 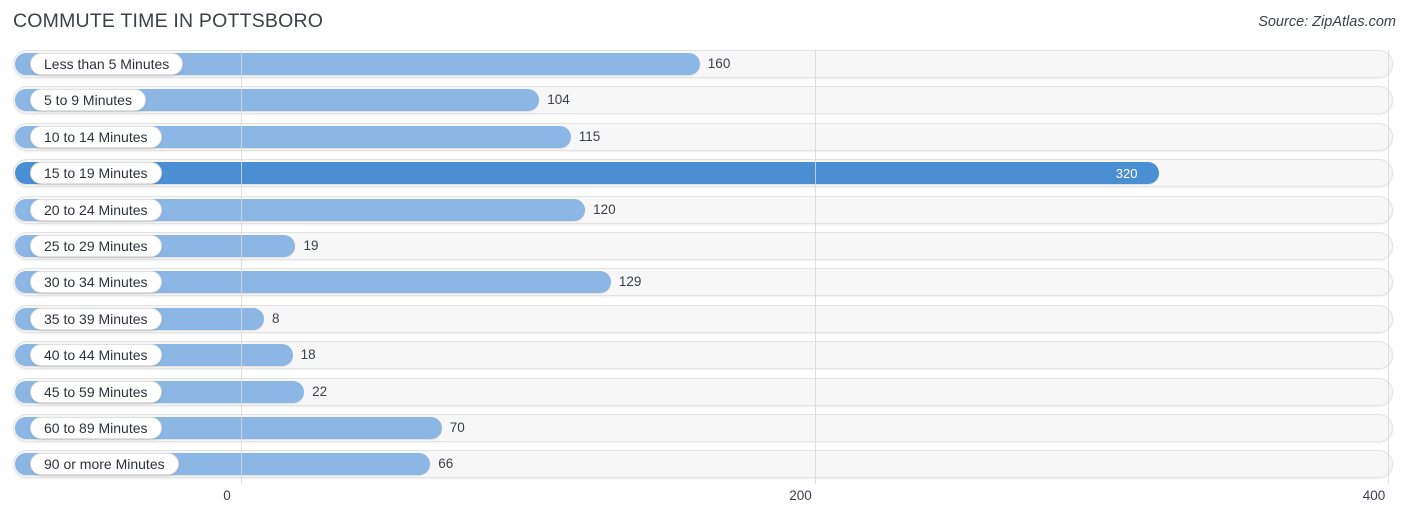 I want to click on category-label-text: 35 to 39 Minutes, so click(x=96, y=318).